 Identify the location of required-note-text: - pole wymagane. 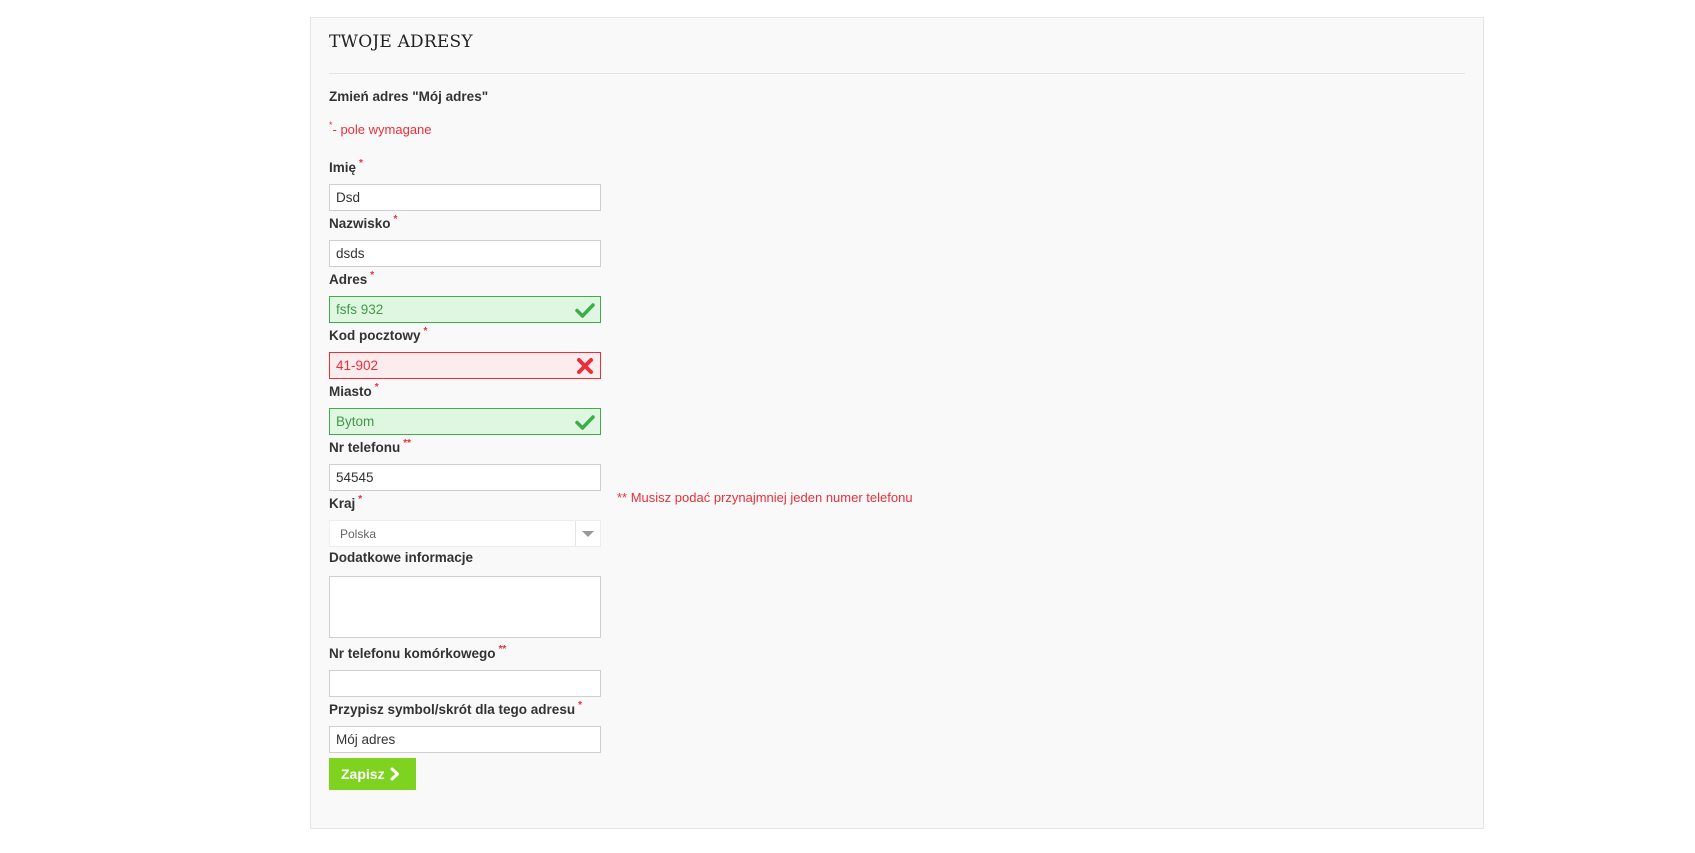
(382, 129).